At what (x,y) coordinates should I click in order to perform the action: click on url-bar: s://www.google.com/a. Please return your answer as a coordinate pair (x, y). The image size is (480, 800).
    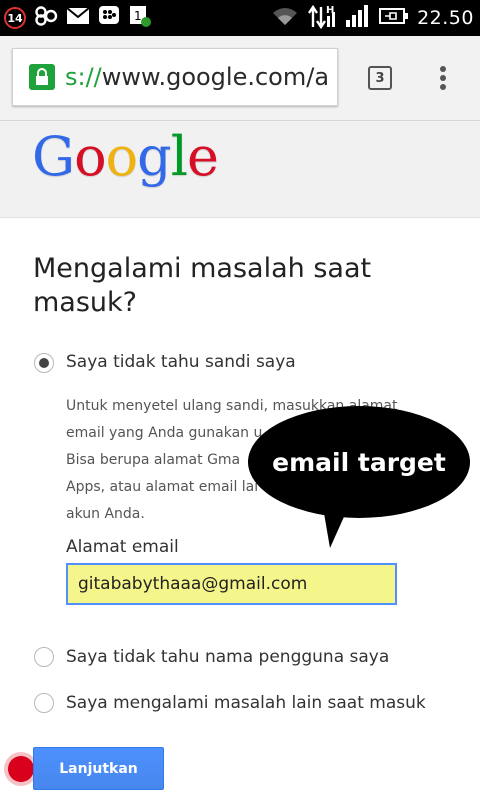
    Looking at the image, I should click on (175, 77).